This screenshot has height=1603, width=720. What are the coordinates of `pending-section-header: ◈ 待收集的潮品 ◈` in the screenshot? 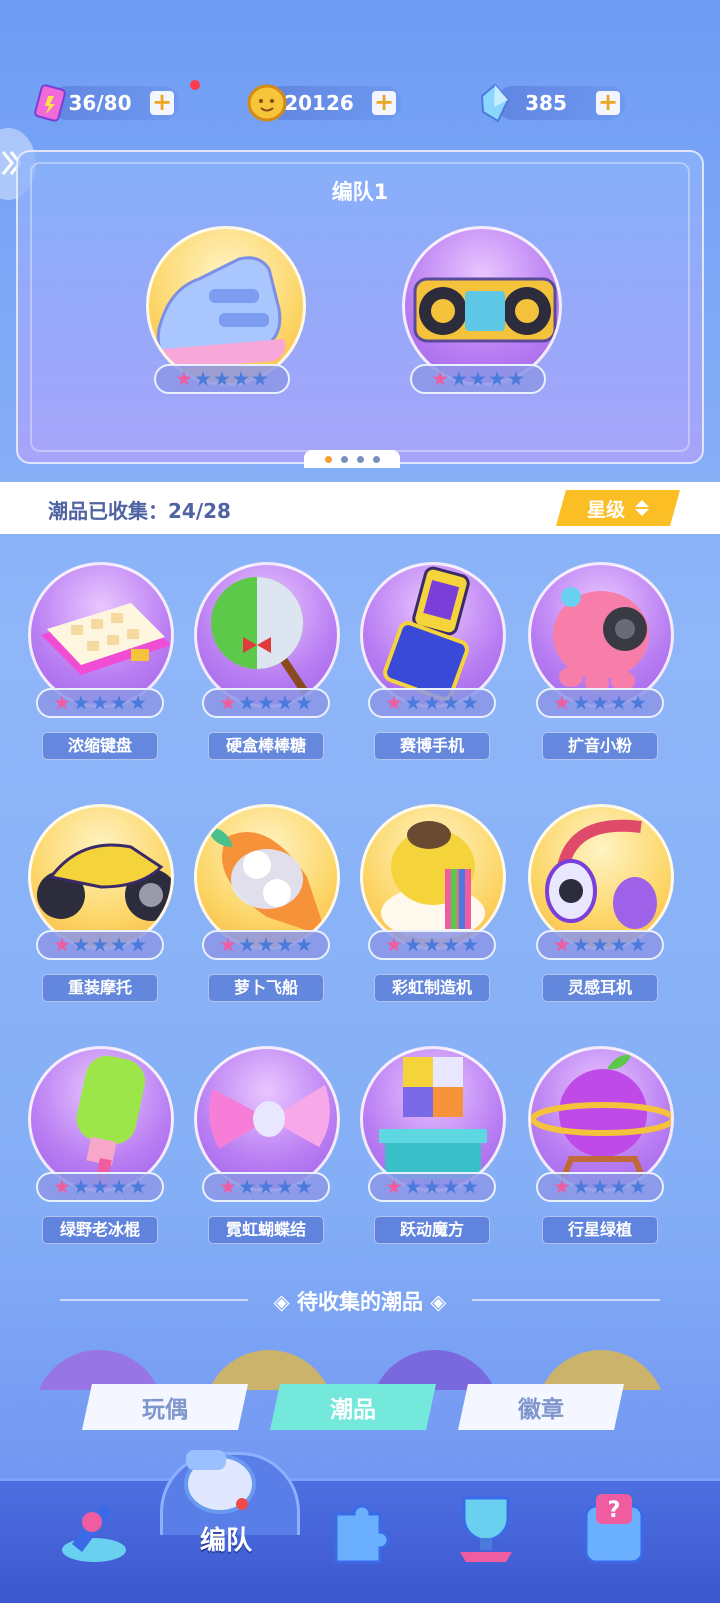 It's located at (360, 1300).